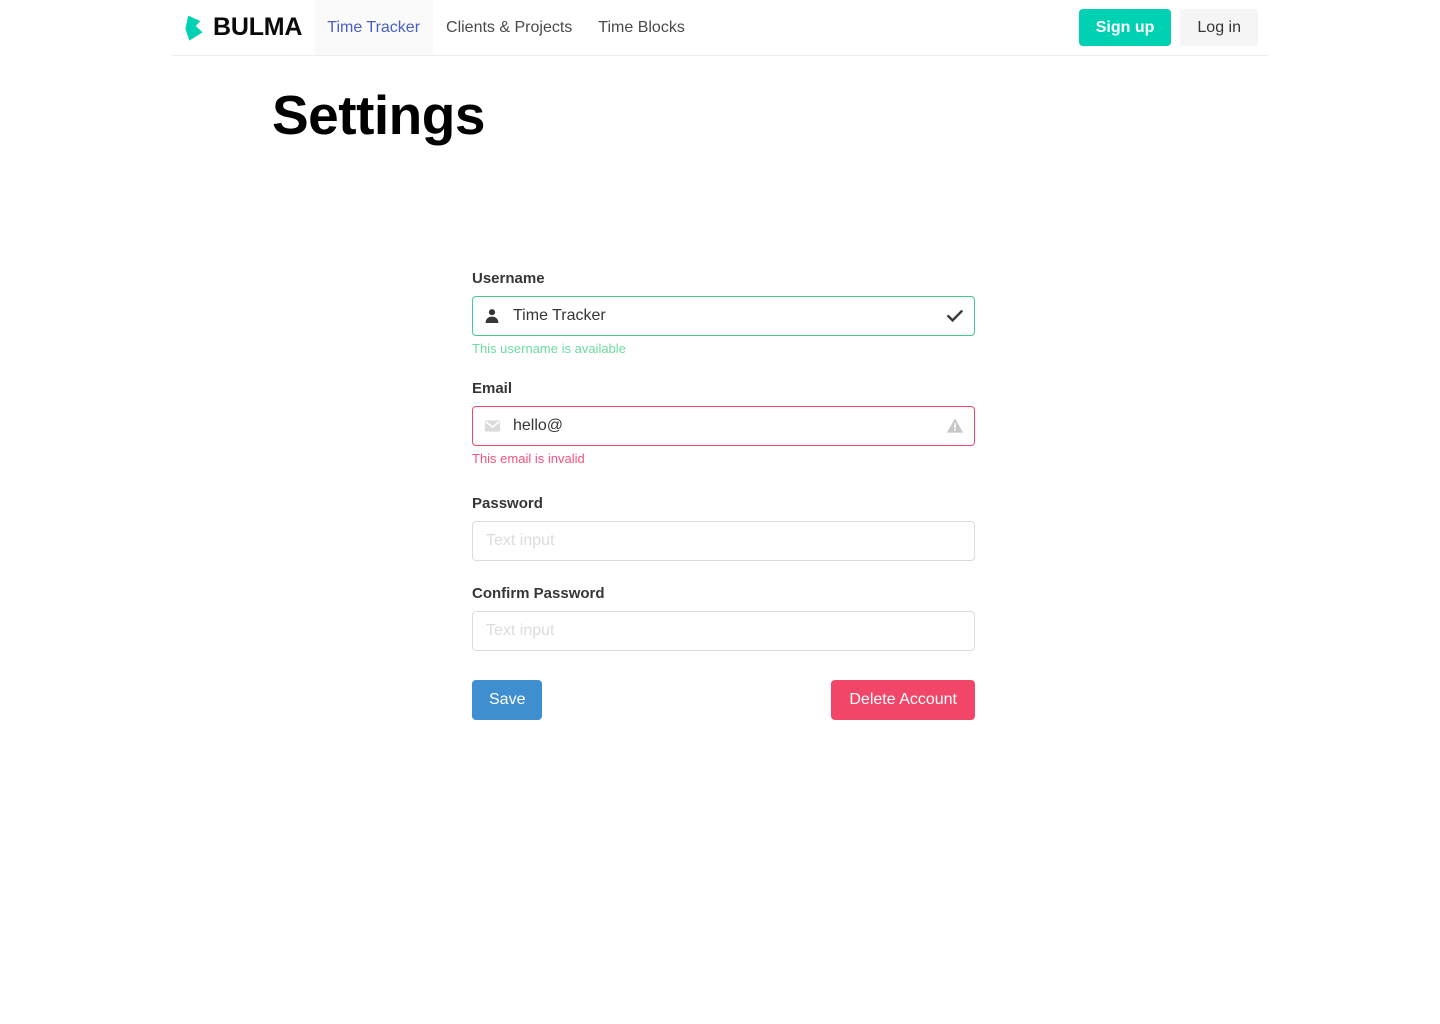 The image size is (1440, 1024). I want to click on confirm-password-input, so click(723, 630).